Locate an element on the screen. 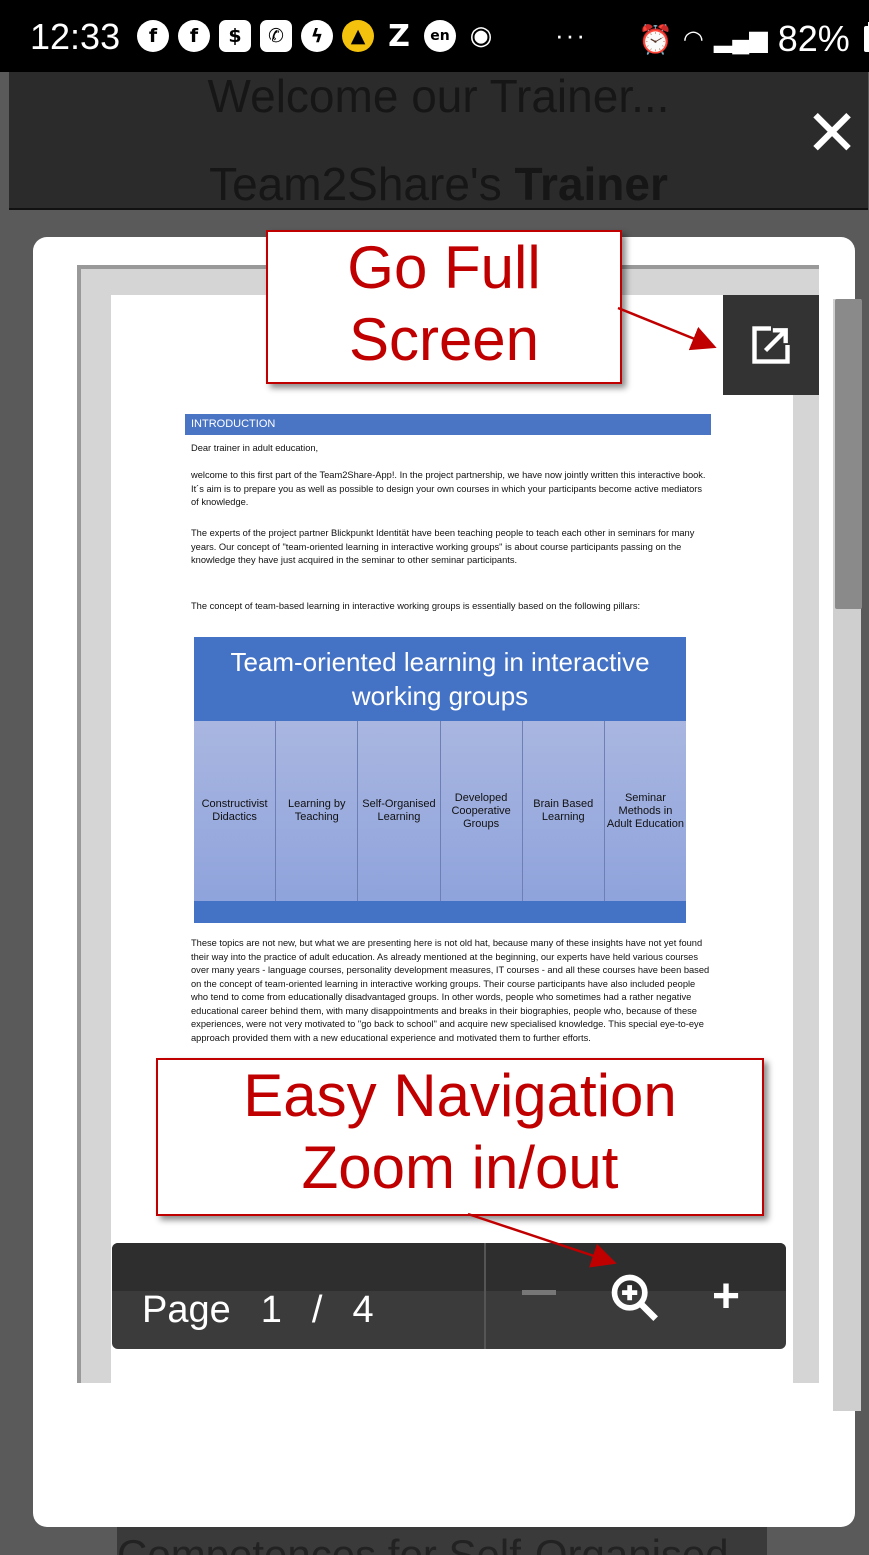 Image resolution: width=869 pixels, height=1555 pixels. navigation-callout: Easy Navigation Zoom in/out is located at coordinates (460, 1137).